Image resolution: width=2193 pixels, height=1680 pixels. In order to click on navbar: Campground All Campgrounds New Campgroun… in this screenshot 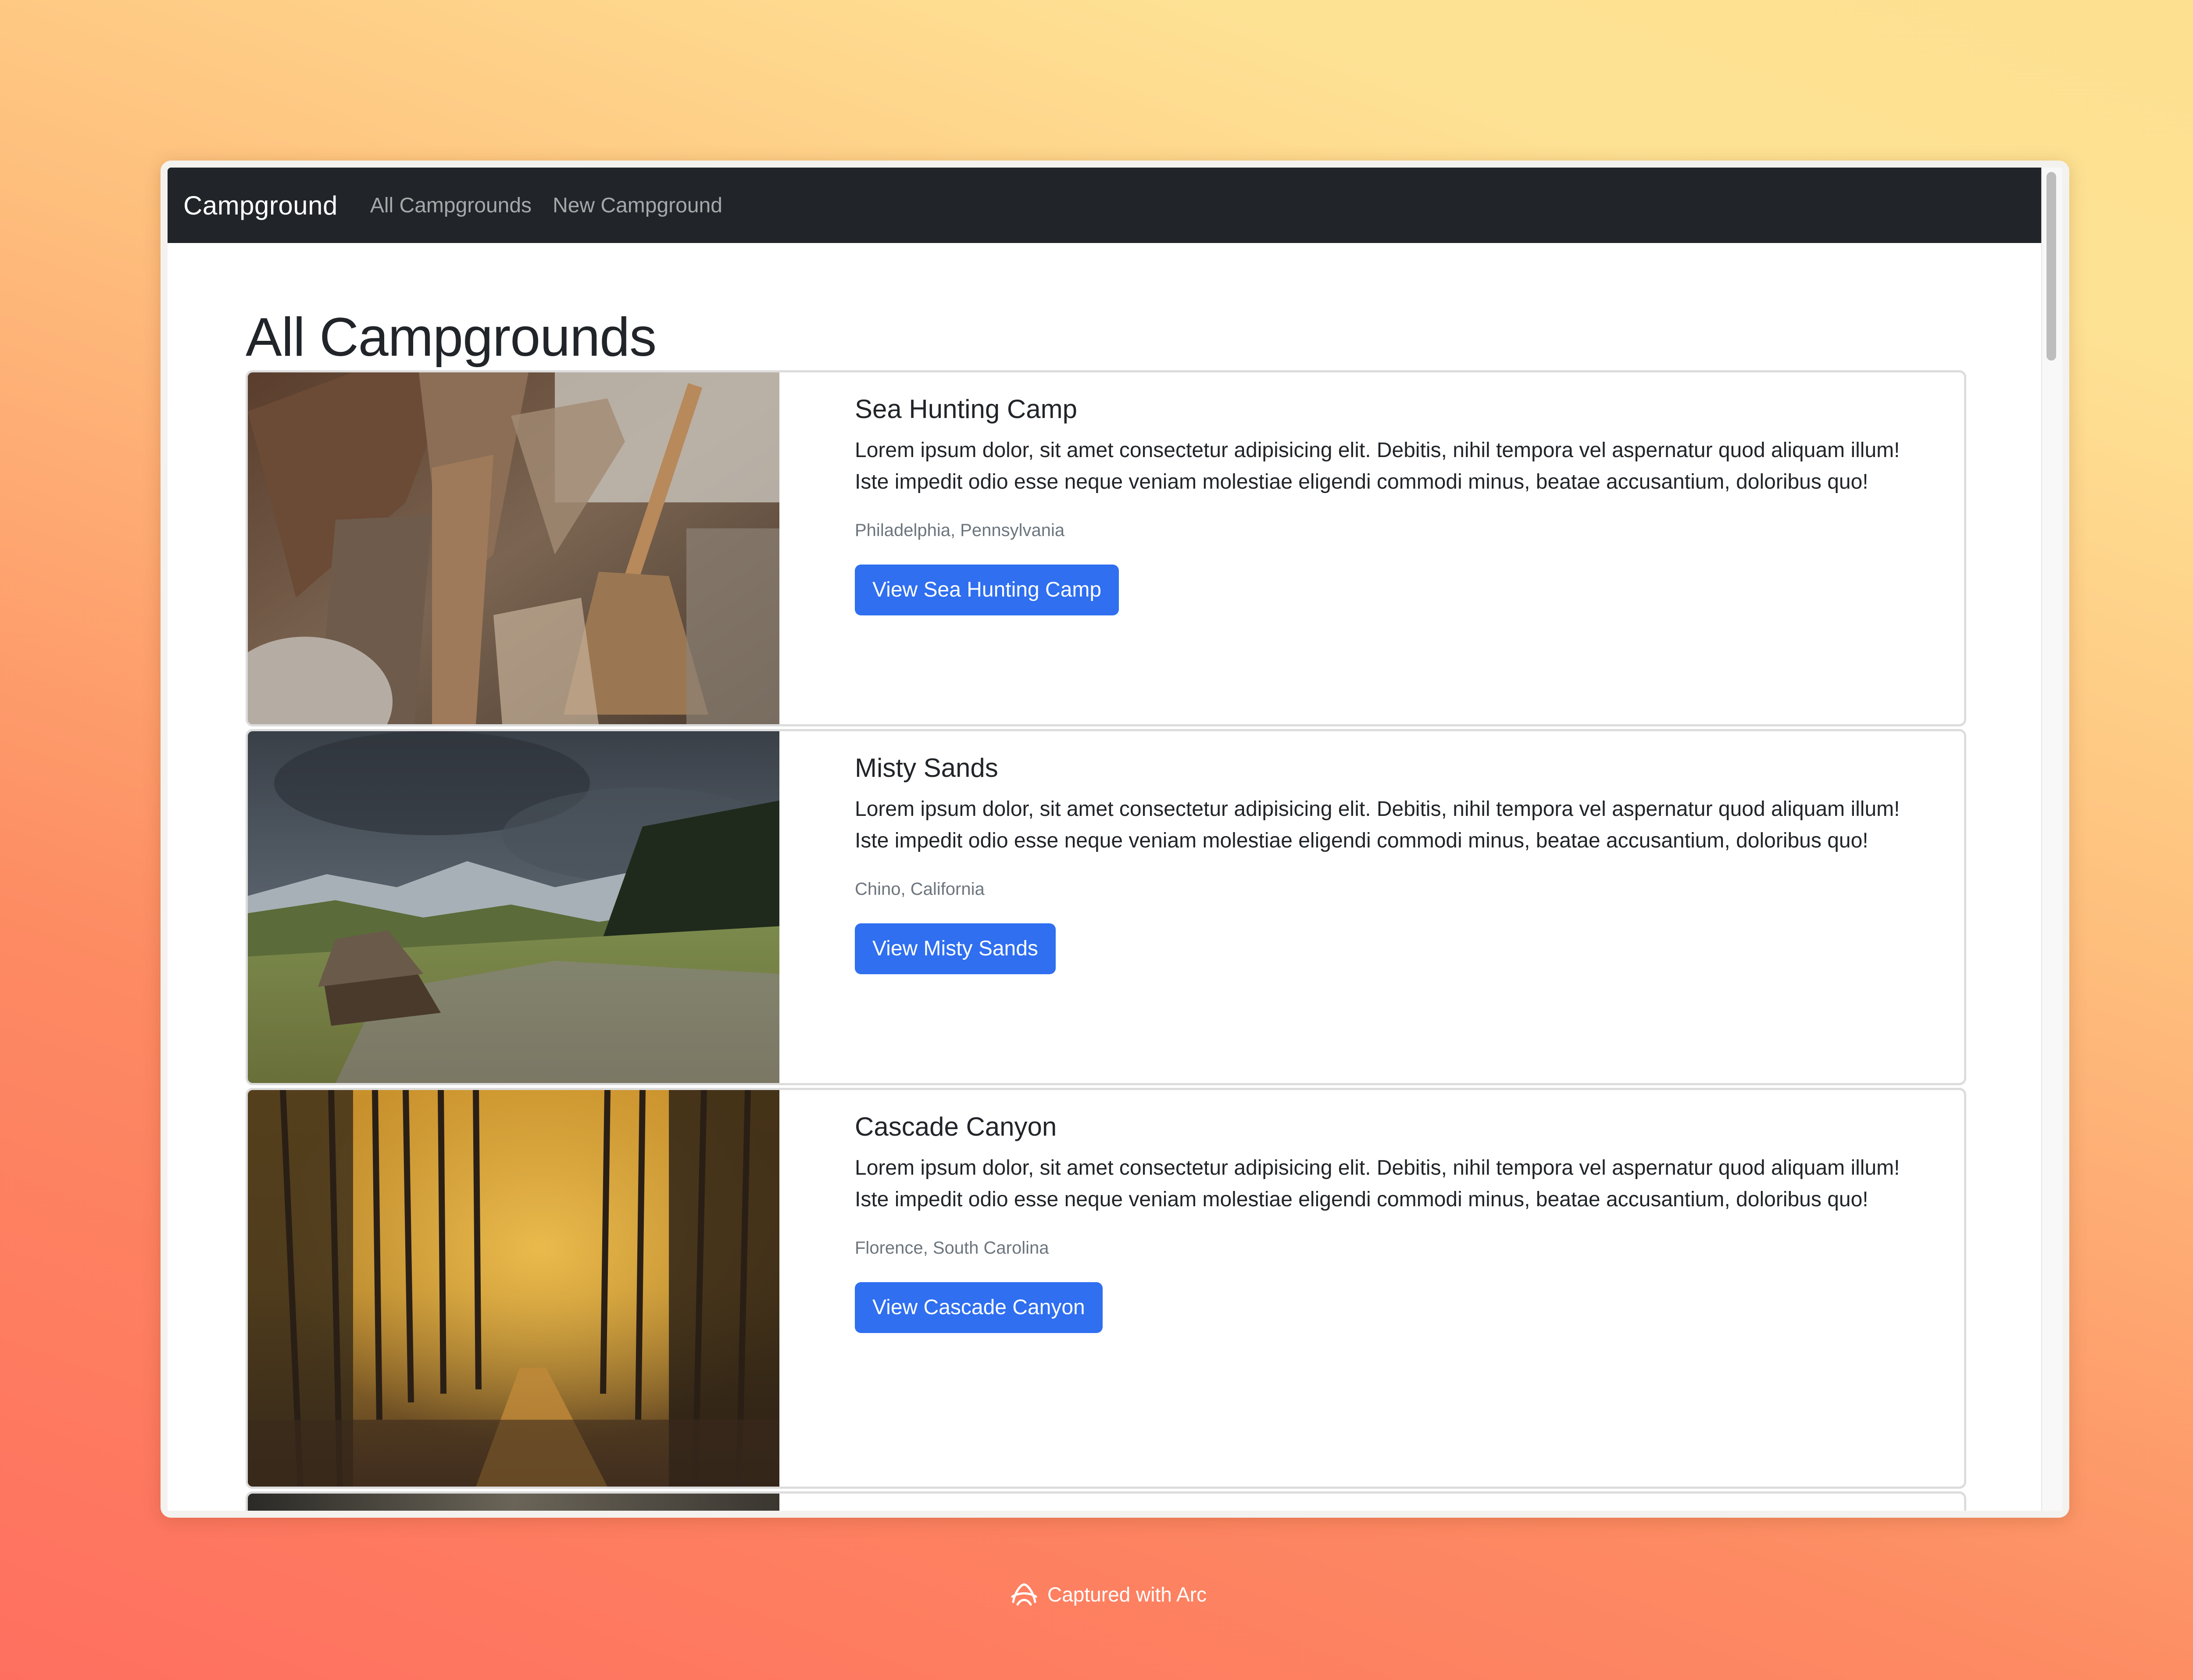, I will do `click(1105, 205)`.